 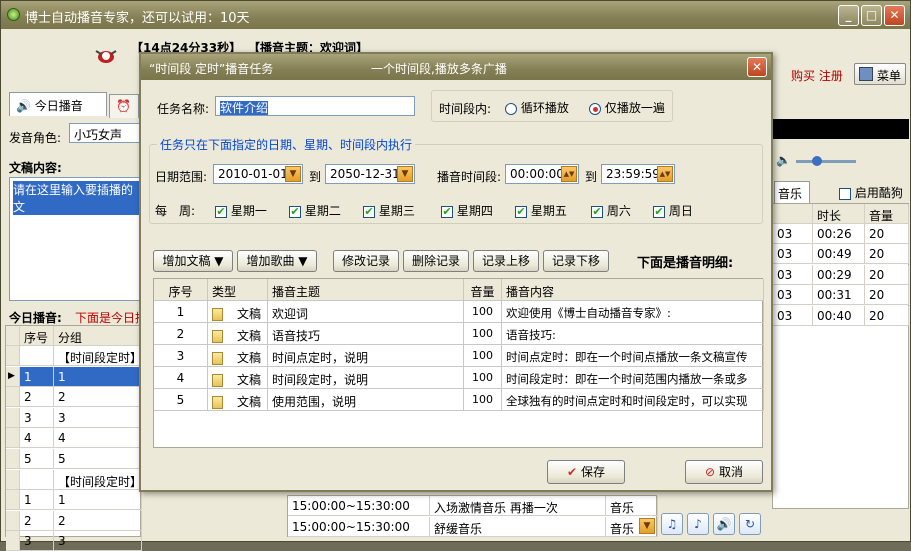 I want to click on detail-row-content: 语音技巧:, so click(x=633, y=334).